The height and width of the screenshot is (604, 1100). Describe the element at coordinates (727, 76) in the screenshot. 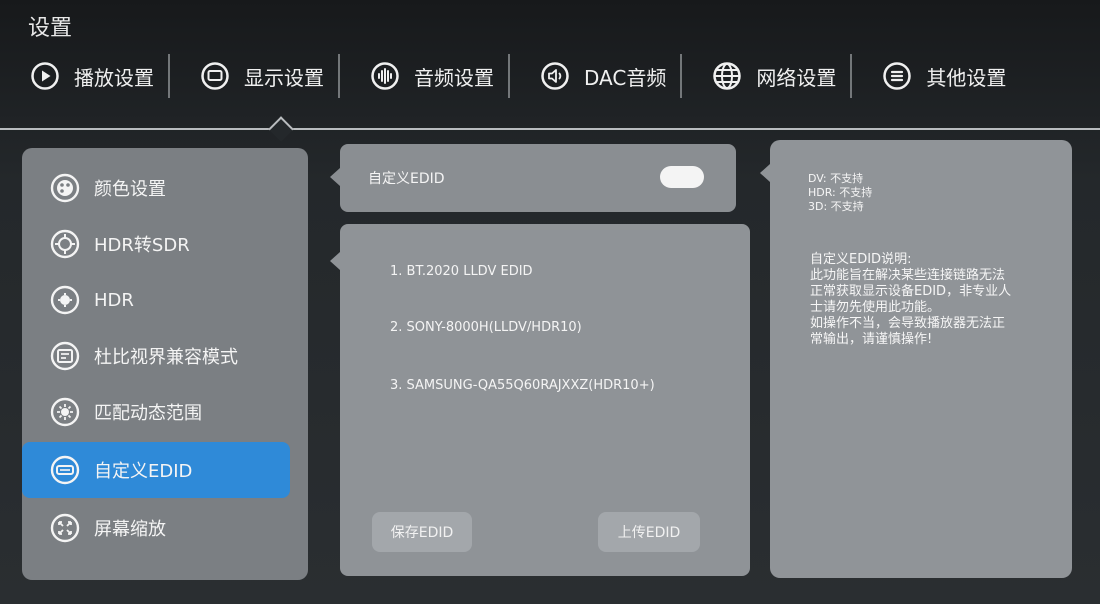

I see `globe-icon` at that location.